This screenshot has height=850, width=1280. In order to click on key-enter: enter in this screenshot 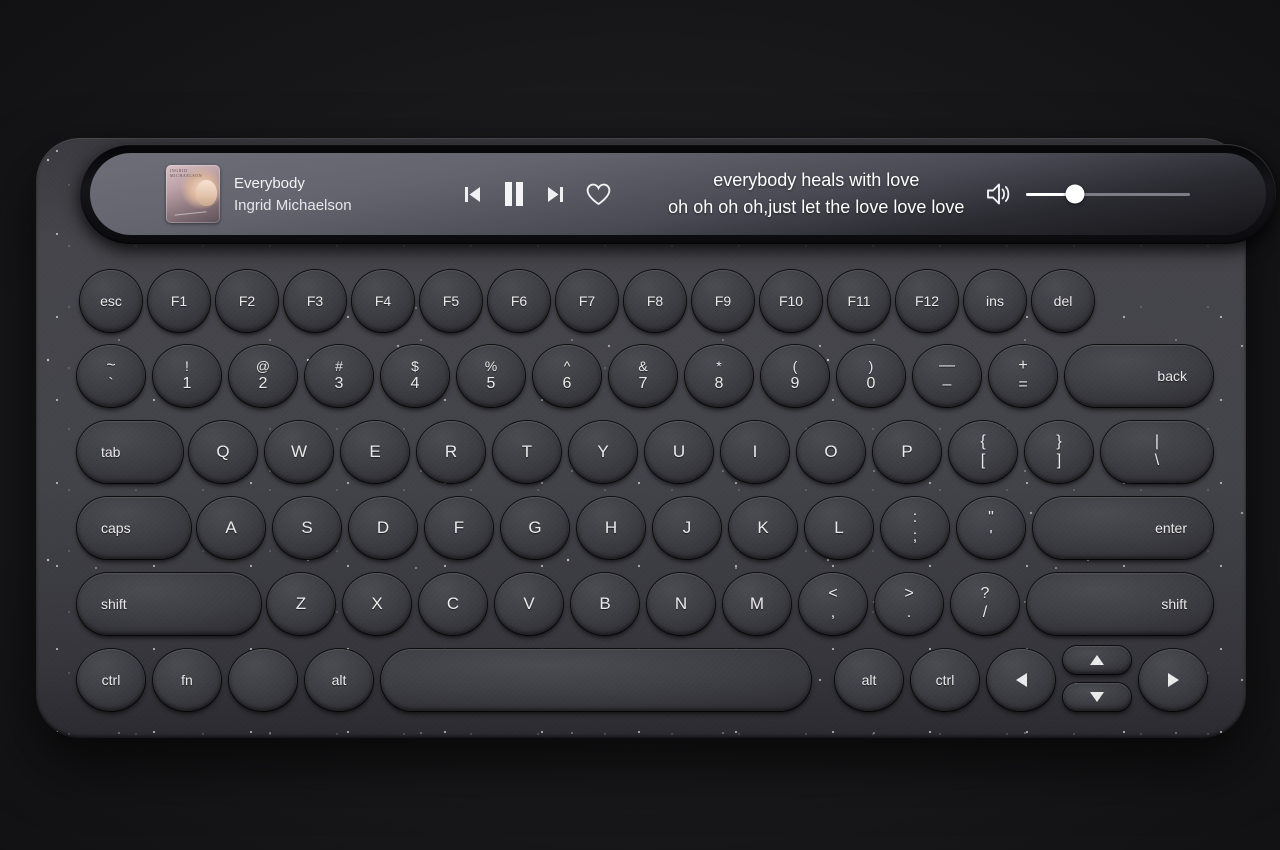, I will do `click(1123, 528)`.